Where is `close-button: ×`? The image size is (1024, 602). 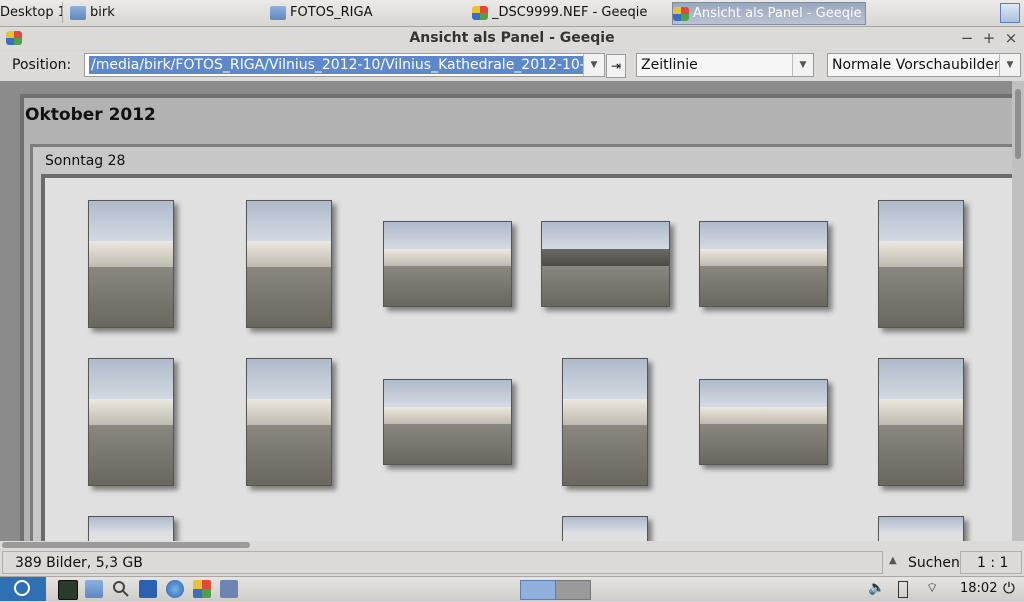
close-button: × is located at coordinates (1011, 38).